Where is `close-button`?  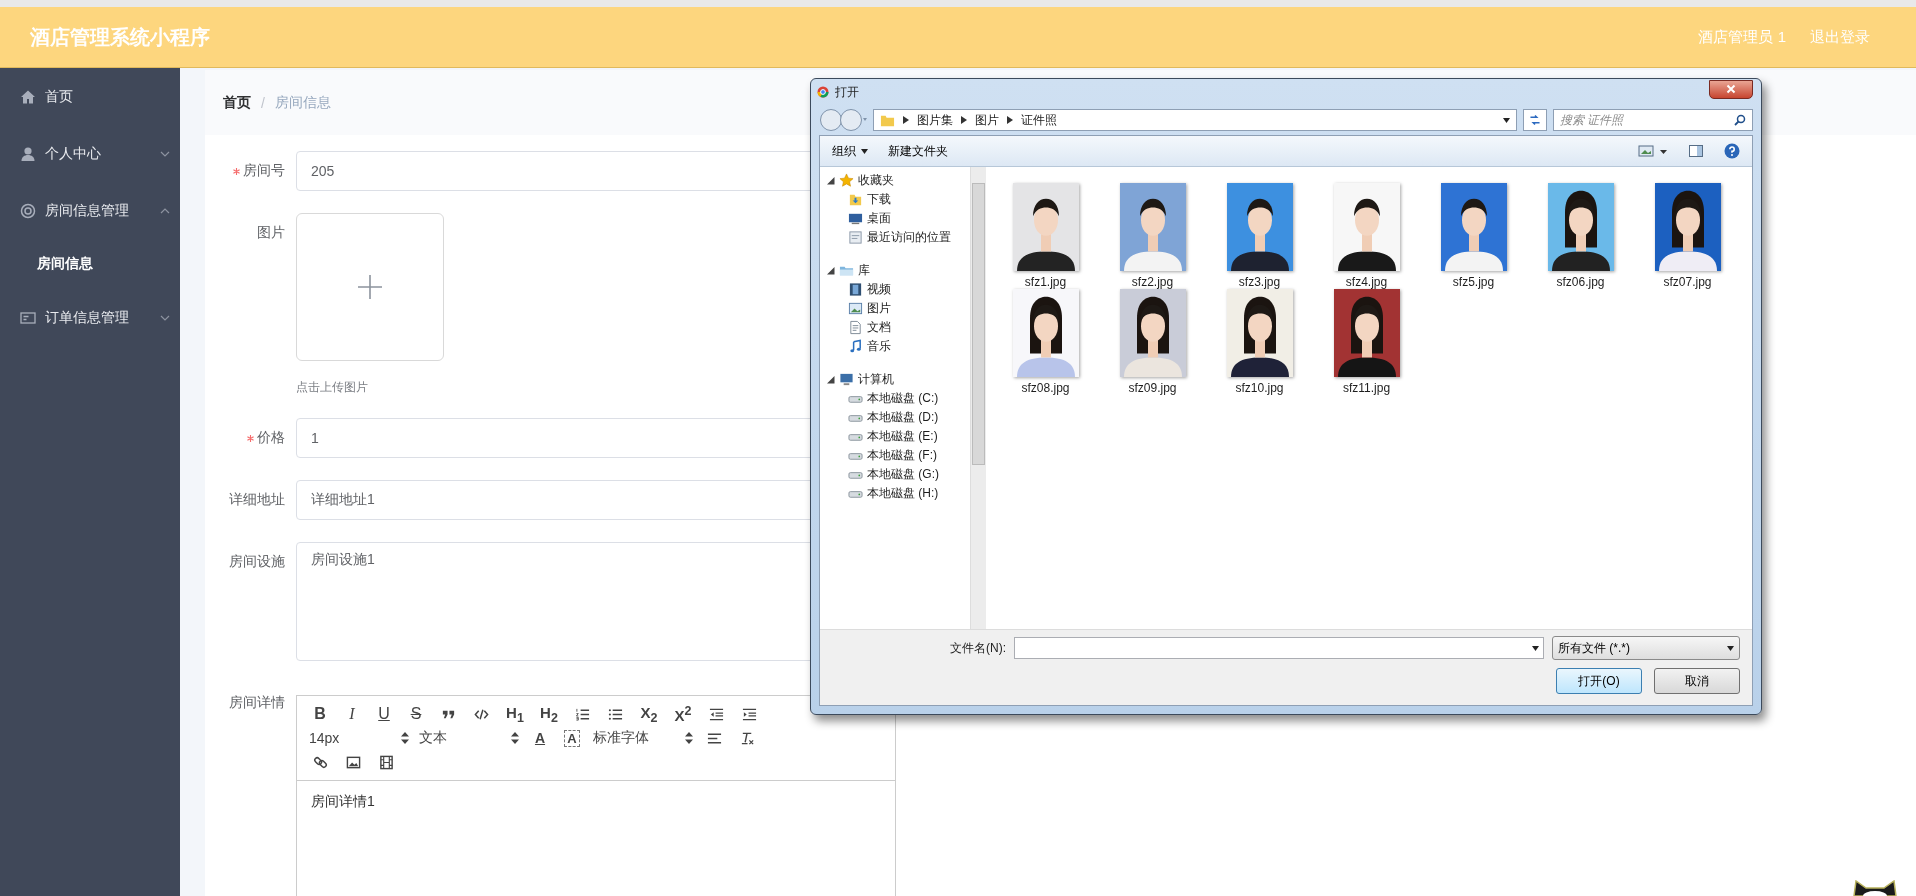 close-button is located at coordinates (1731, 89).